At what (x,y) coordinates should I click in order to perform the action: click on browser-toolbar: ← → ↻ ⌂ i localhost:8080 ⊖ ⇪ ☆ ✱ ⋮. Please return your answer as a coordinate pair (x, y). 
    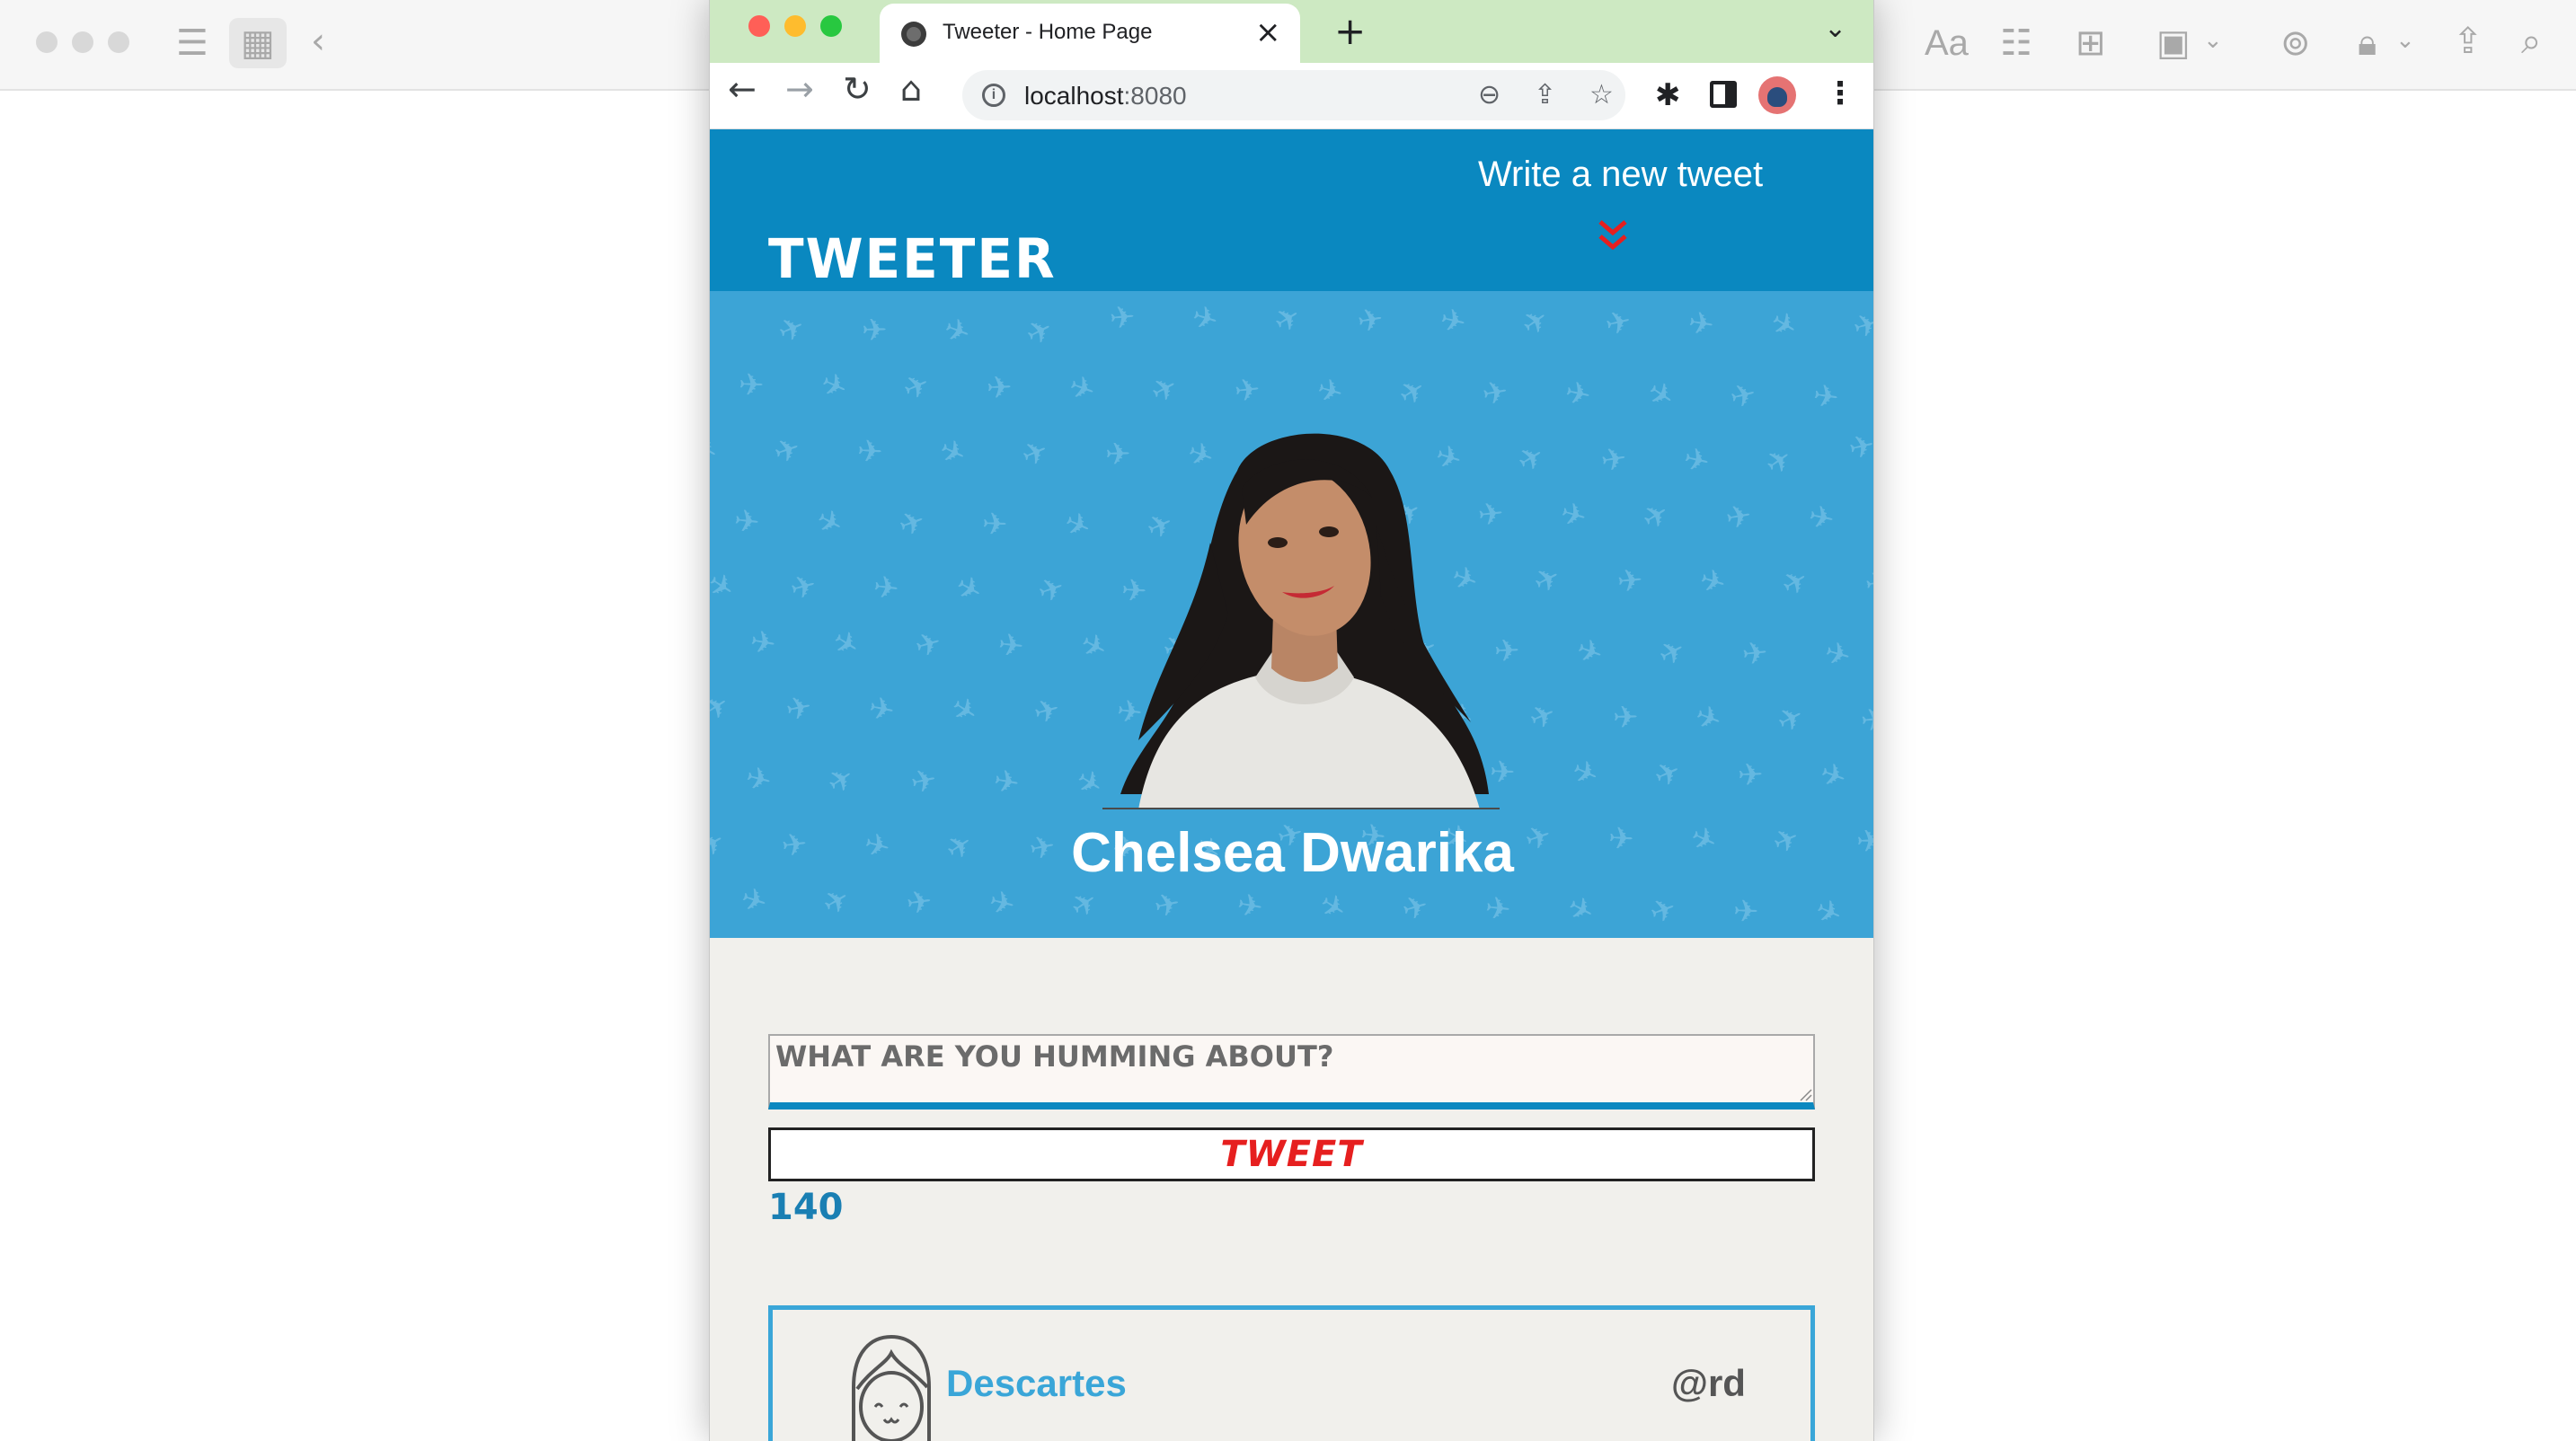
    Looking at the image, I should click on (1291, 96).